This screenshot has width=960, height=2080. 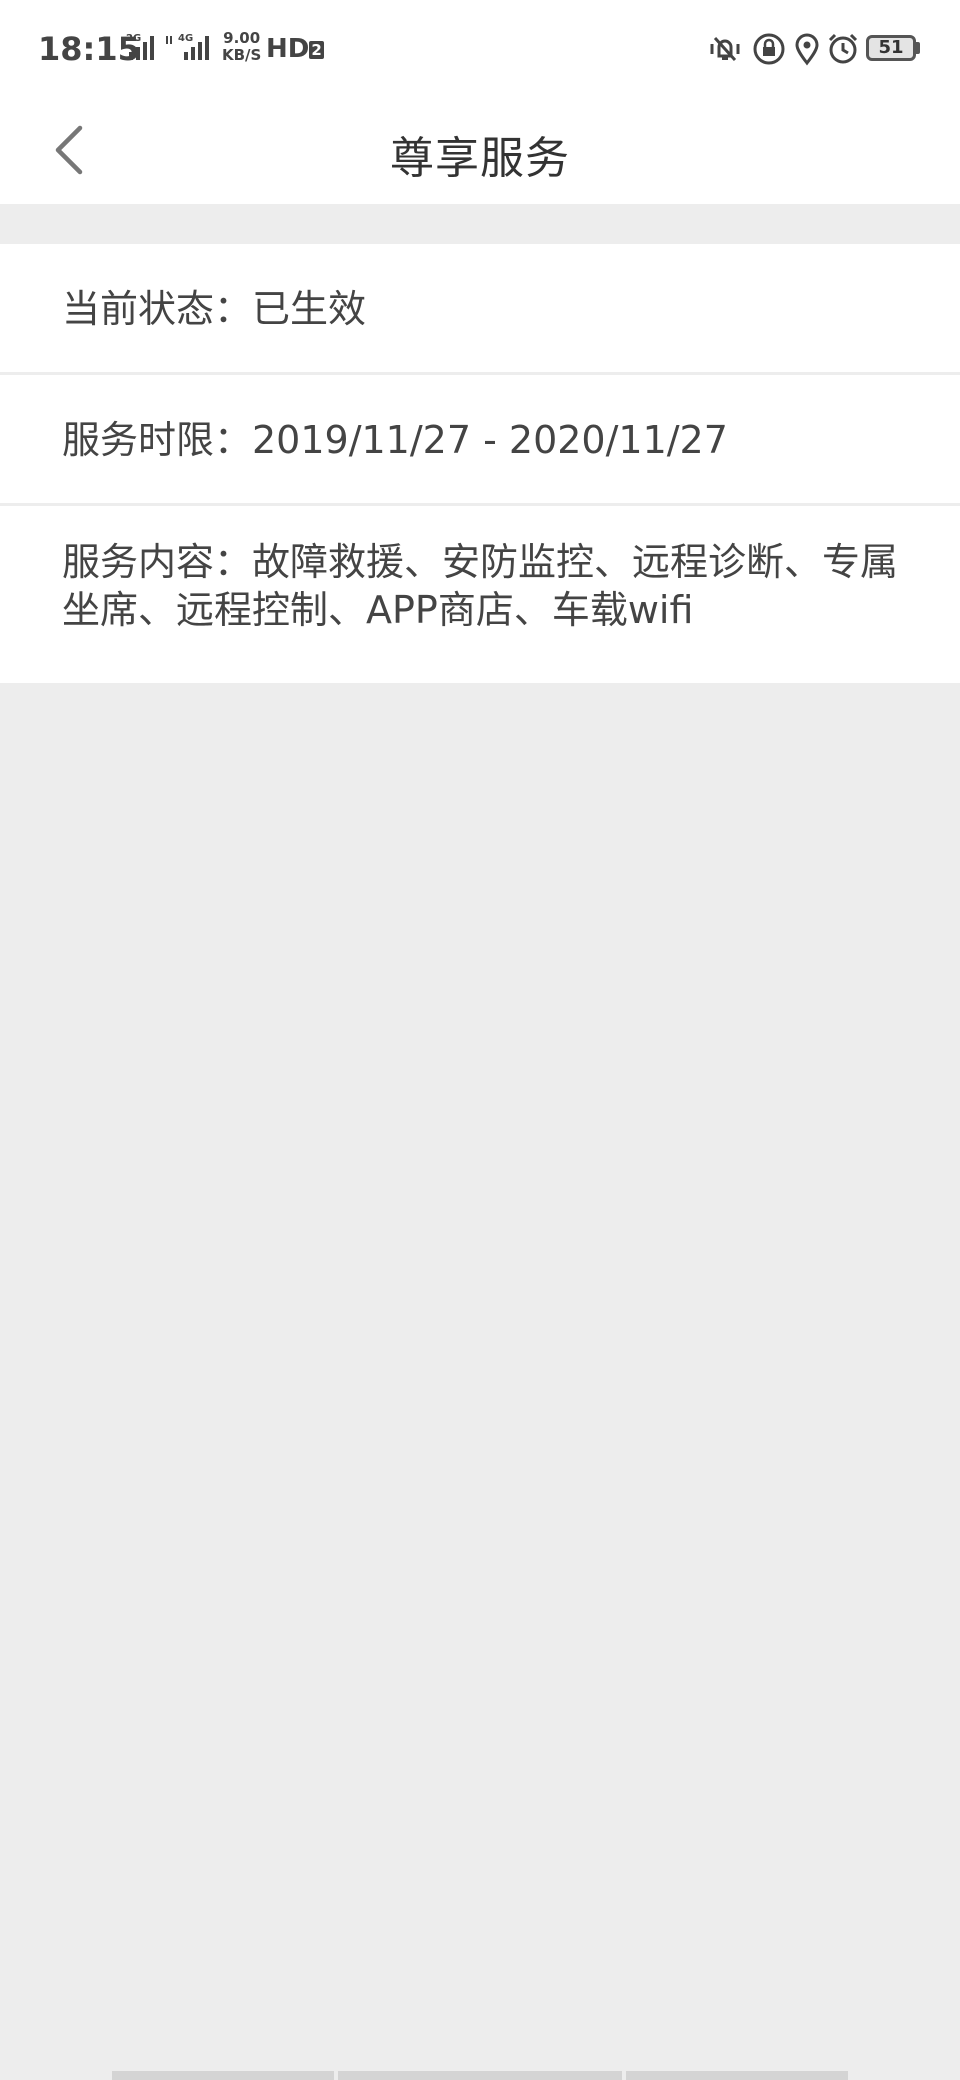 What do you see at coordinates (480, 309) in the screenshot?
I see `status-row: 当前状态：已生效` at bounding box center [480, 309].